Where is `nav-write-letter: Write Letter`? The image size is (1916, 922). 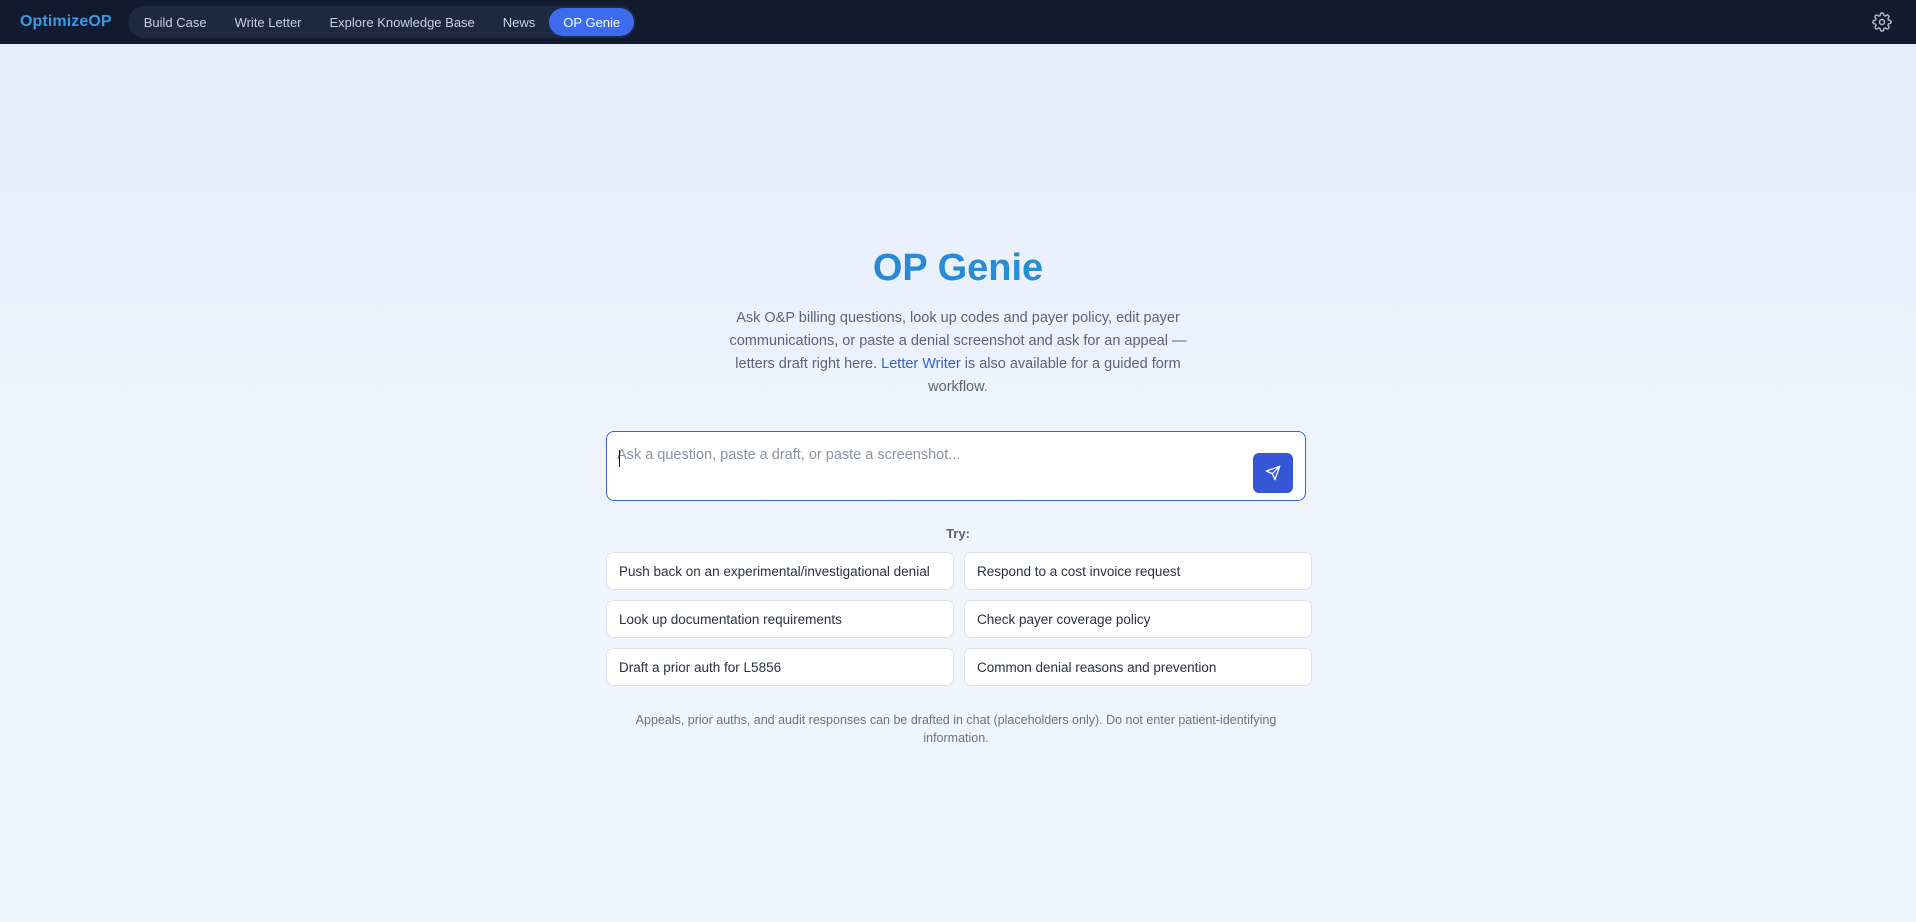
nav-write-letter: Write Letter is located at coordinates (268, 22).